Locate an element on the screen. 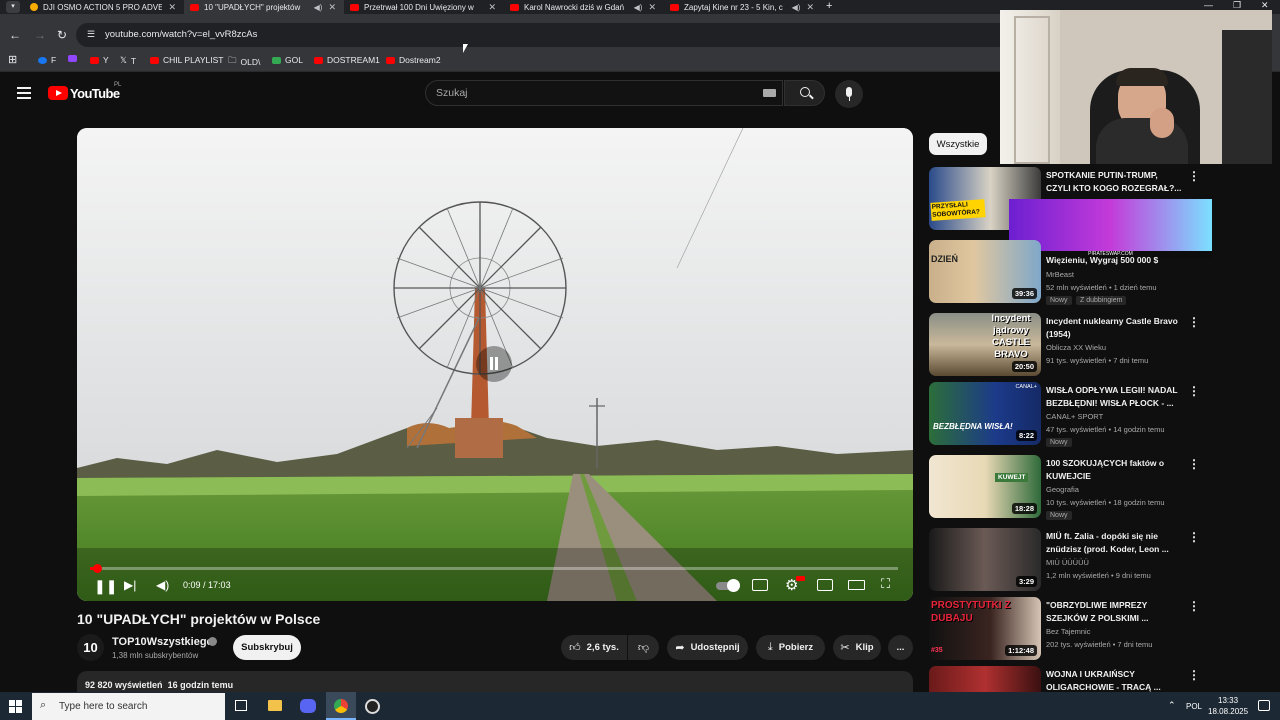 Image resolution: width=1280 pixels, height=720 pixels. channel-name: MIÜ ÜÜÜÜÜ is located at coordinates (1067, 562).